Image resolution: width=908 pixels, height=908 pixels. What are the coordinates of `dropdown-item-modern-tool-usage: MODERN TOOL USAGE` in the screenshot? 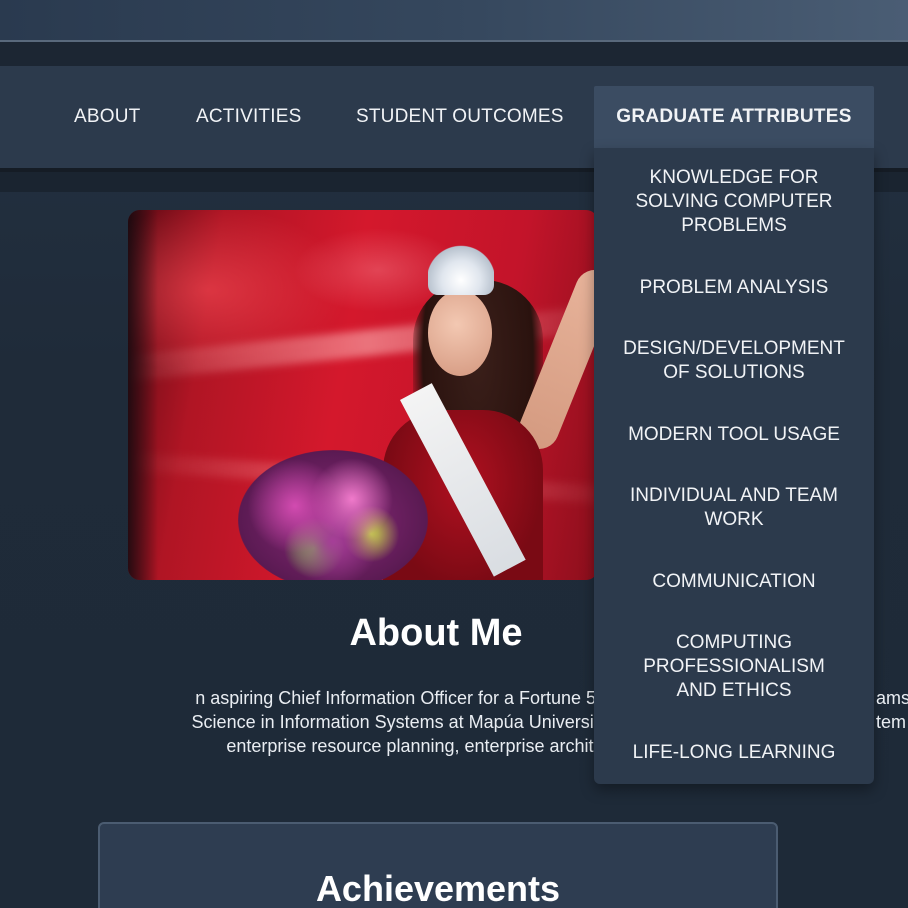 It's located at (734, 435).